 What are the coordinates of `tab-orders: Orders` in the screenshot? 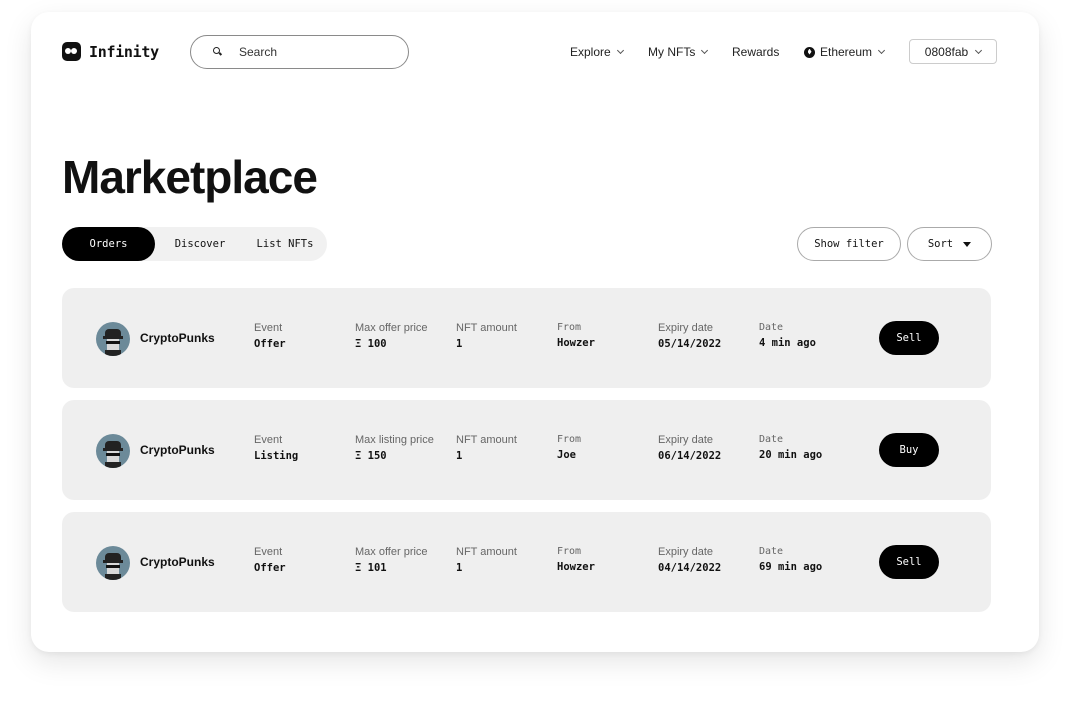 It's located at (108, 244).